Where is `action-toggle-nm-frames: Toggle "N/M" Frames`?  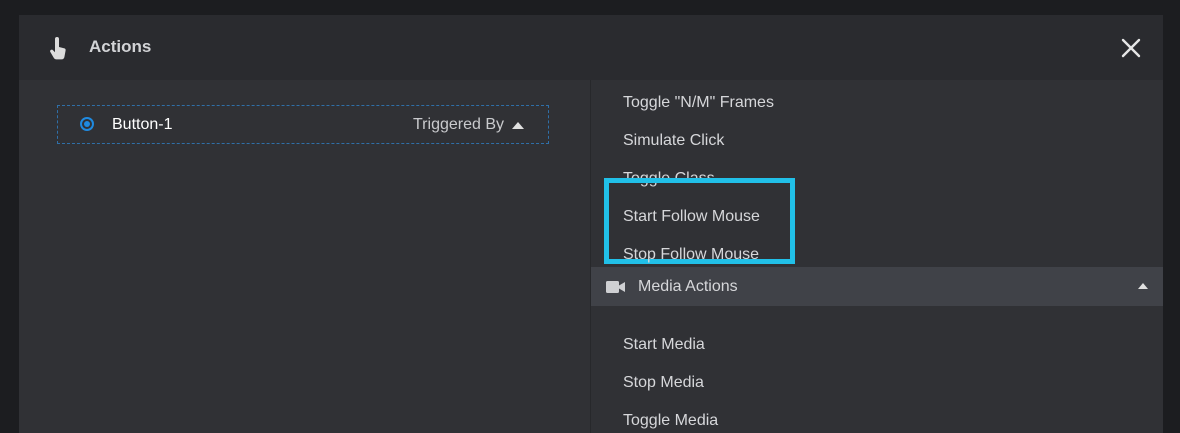 action-toggle-nm-frames: Toggle "N/M" Frames is located at coordinates (698, 103).